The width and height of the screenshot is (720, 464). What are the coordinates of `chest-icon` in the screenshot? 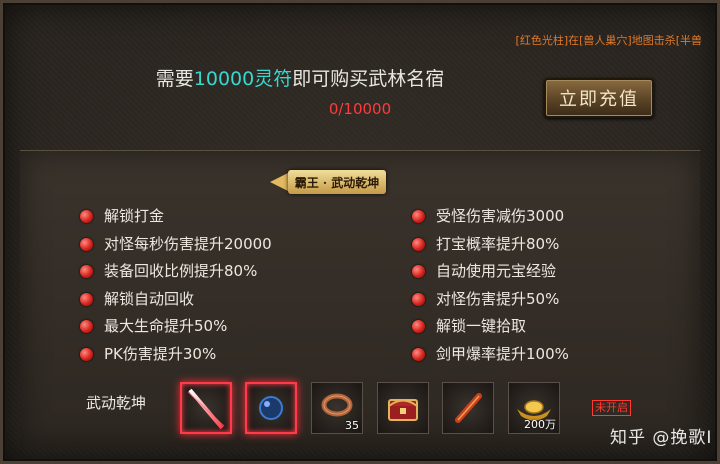 It's located at (403, 410).